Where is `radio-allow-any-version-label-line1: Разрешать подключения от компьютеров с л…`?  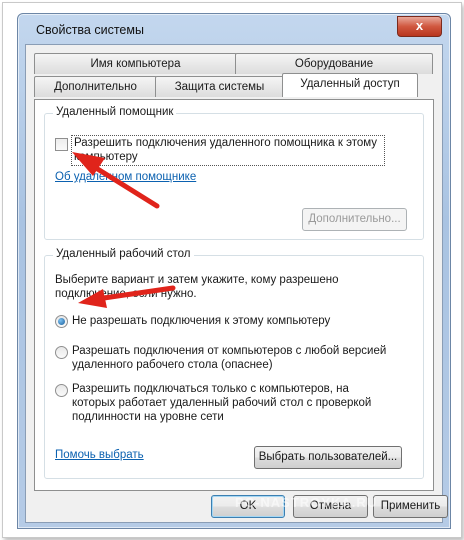
radio-allow-any-version-label-line1: Разрешать подключения от компьютеров с л… is located at coordinates (229, 351).